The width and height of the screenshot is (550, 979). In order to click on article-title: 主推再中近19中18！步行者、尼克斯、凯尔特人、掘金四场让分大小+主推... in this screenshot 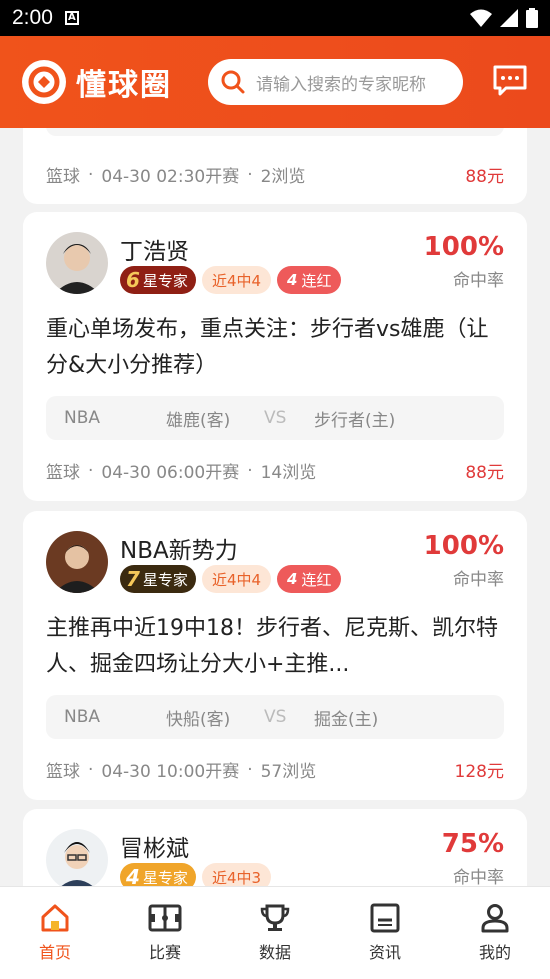, I will do `click(275, 647)`.